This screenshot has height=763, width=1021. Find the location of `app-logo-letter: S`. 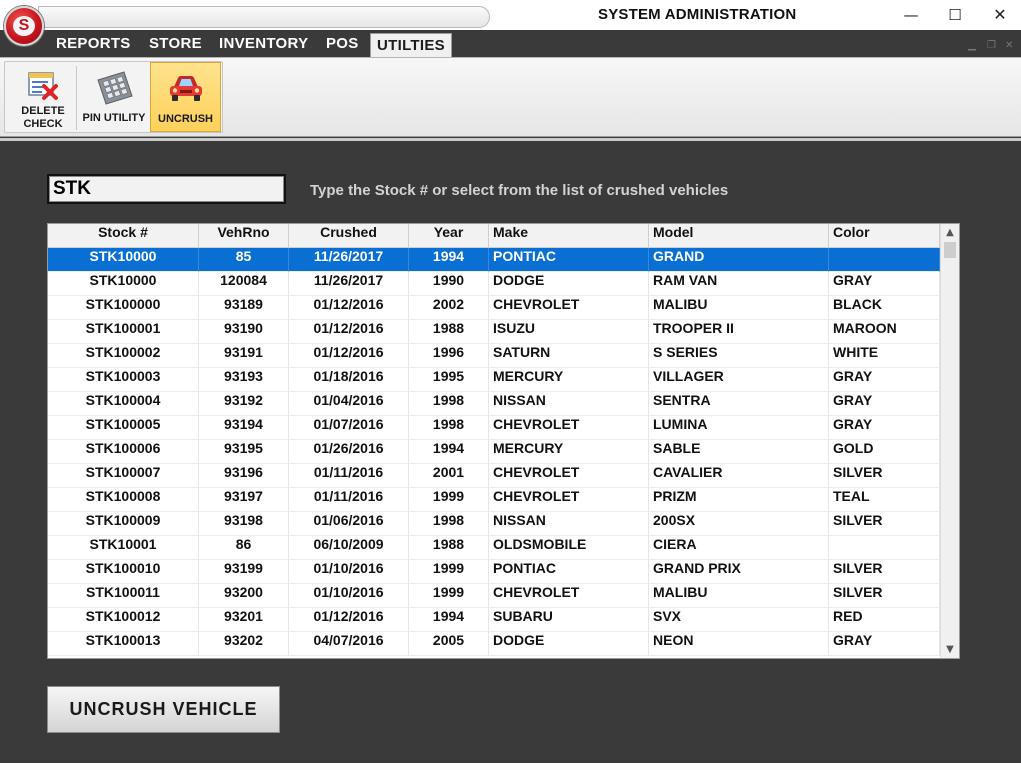

app-logo-letter: S is located at coordinates (24, 26).